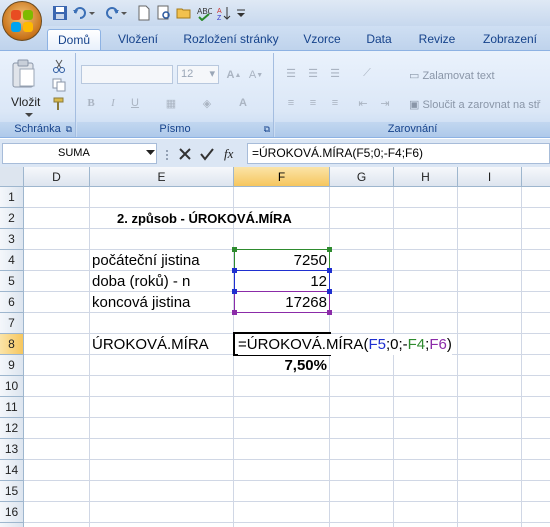 The height and width of the screenshot is (527, 550). What do you see at coordinates (164, 13) in the screenshot?
I see `print-preview-icon` at bounding box center [164, 13].